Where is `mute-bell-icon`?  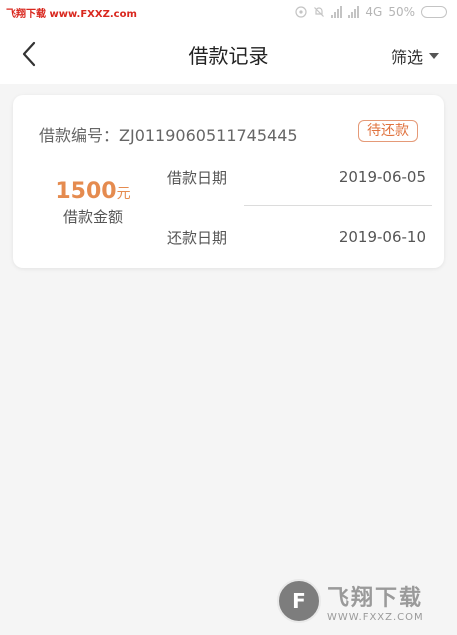 mute-bell-icon is located at coordinates (319, 12).